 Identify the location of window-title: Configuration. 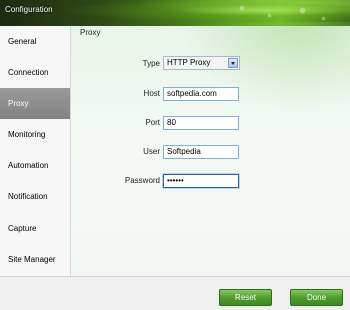
(29, 9).